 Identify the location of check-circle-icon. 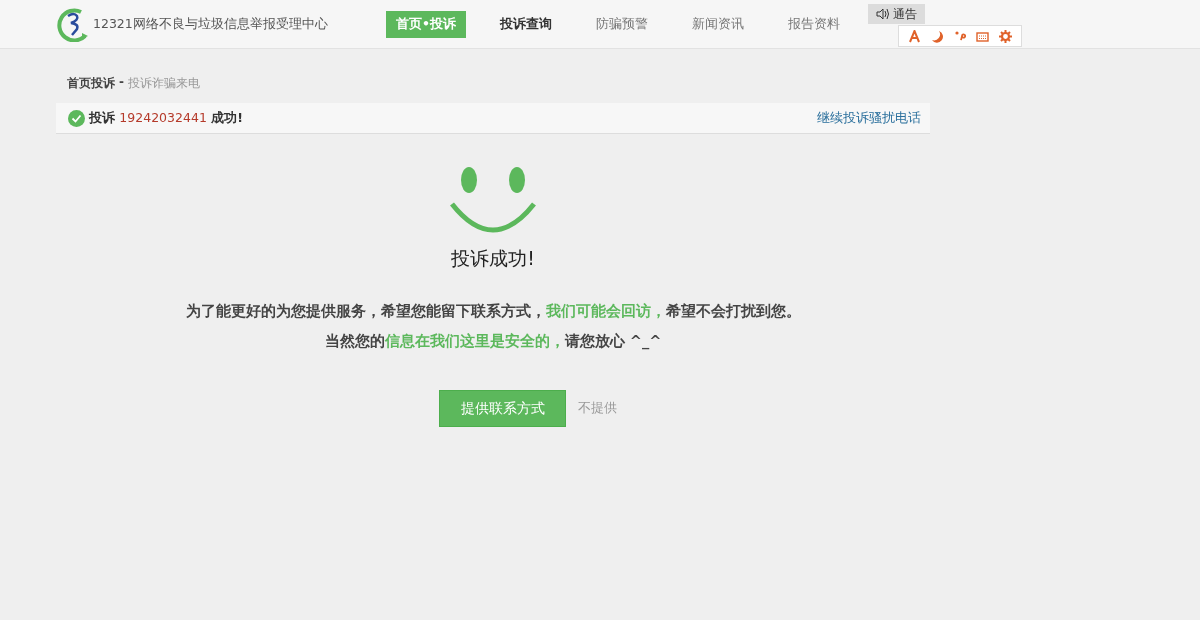
(76, 118).